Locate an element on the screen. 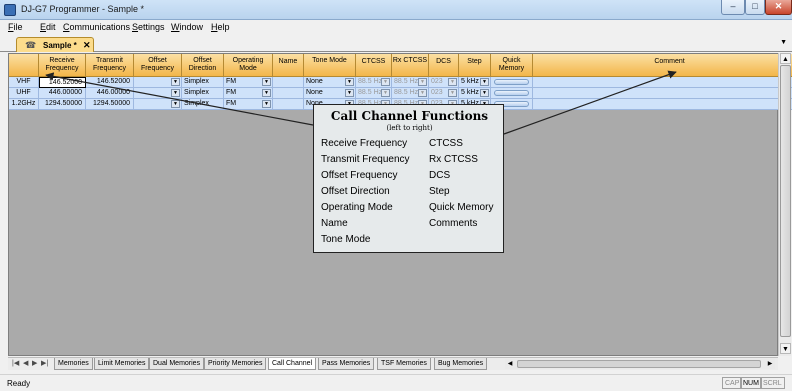 The image size is (792, 391). cell-receive-frequency: 146.52000 is located at coordinates (62, 82).